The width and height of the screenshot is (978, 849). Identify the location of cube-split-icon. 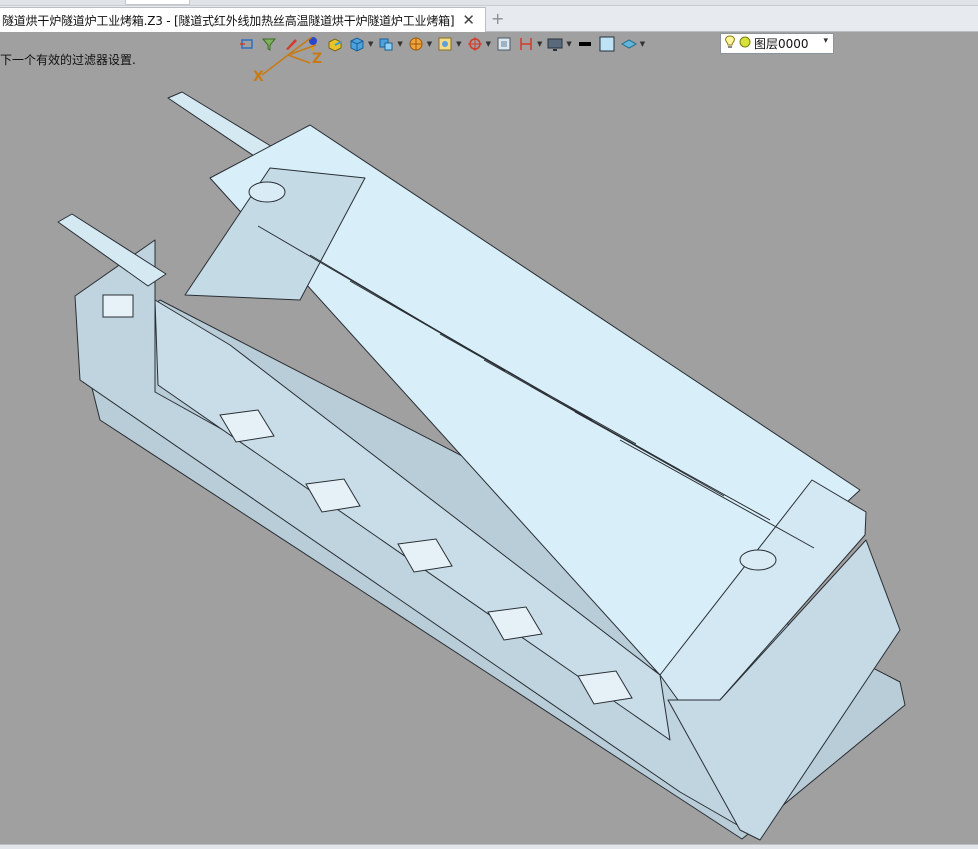
(386, 44).